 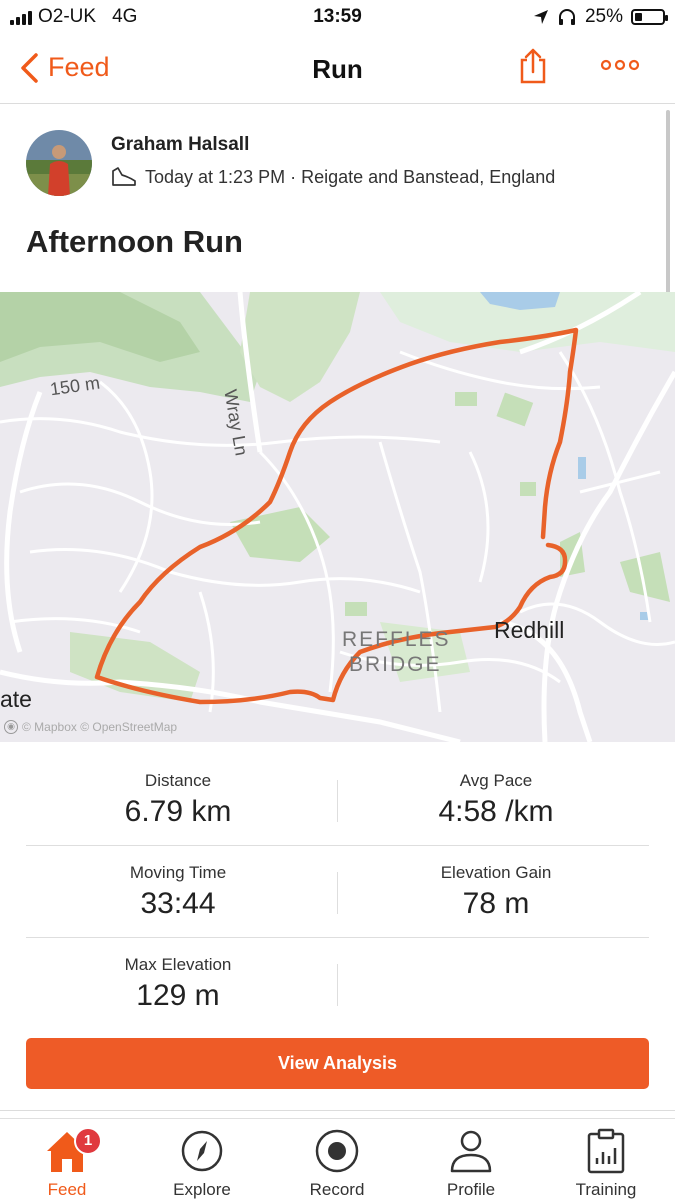 What do you see at coordinates (178, 780) in the screenshot?
I see `stat-label: Distance` at bounding box center [178, 780].